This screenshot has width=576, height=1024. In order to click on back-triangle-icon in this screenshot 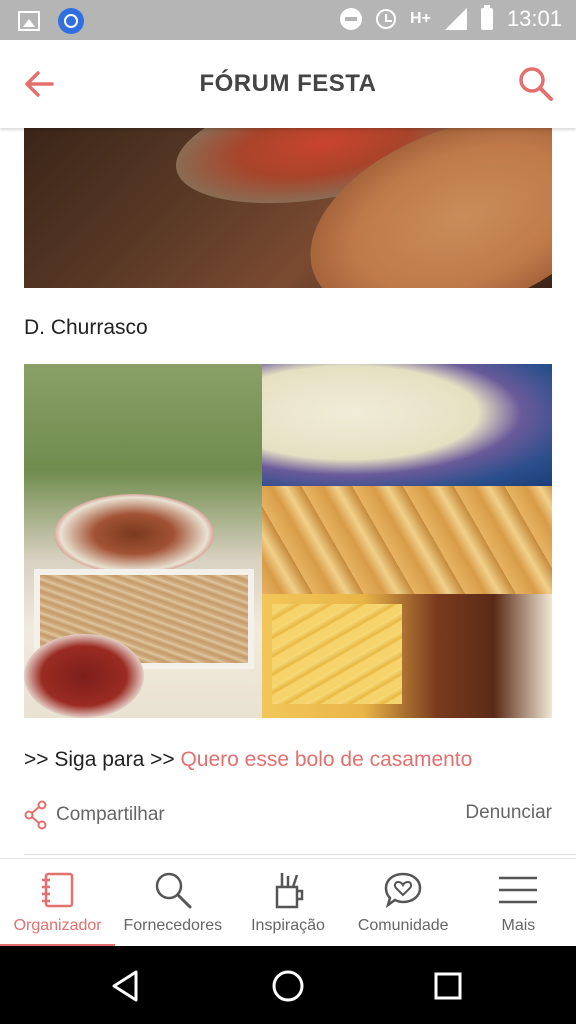, I will do `click(126, 986)`.